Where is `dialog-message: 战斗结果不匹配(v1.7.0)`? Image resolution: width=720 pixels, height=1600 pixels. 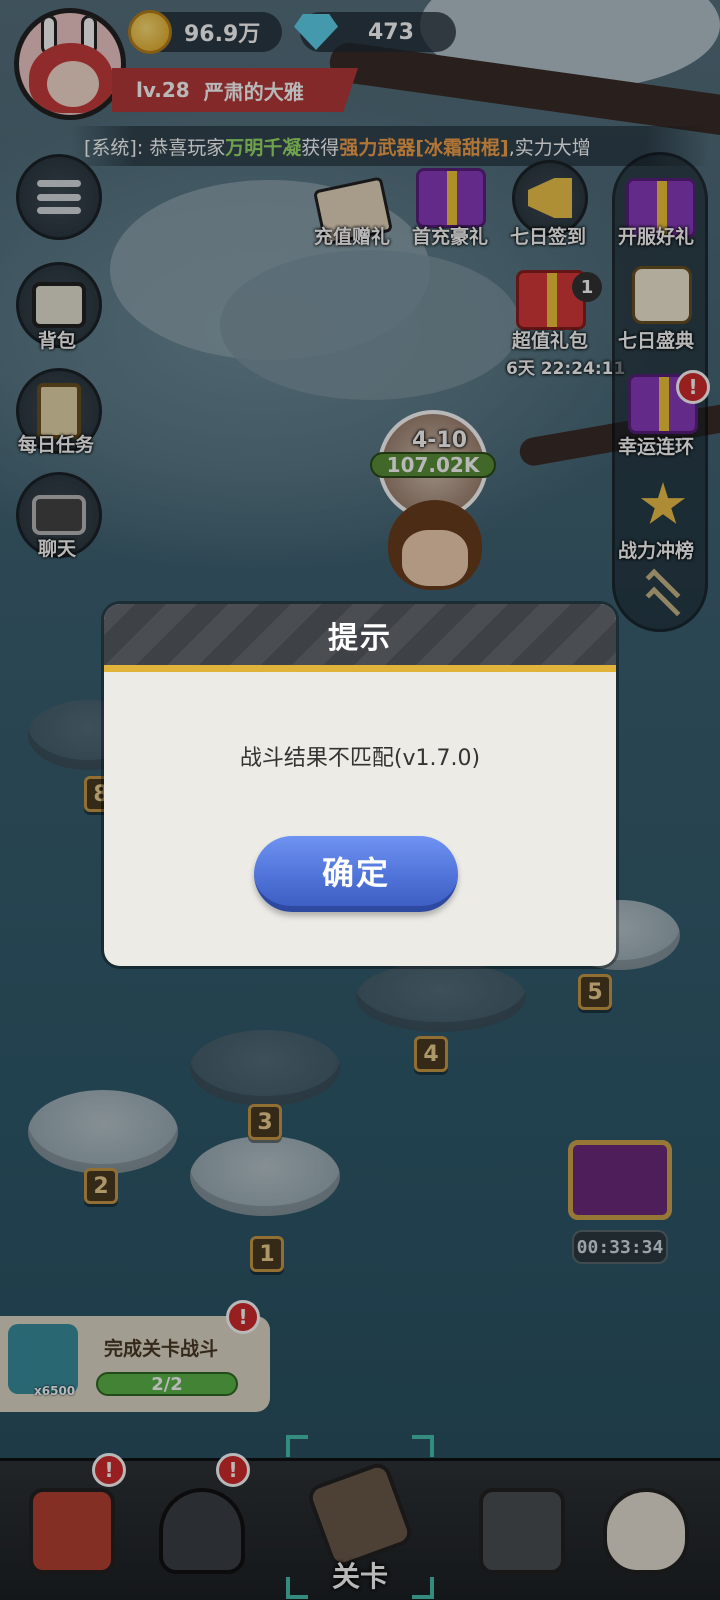
dialog-message: 战斗结果不匹配(v1.7.0) is located at coordinates (360, 758).